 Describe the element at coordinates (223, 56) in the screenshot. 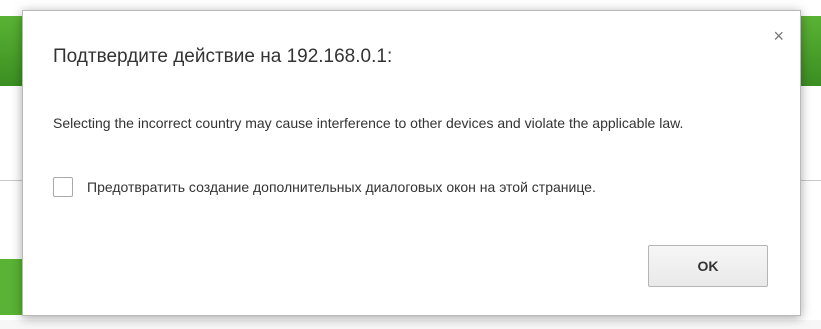

I see `dialog-title: Подтвердите действие на 192.168.0.1:` at that location.